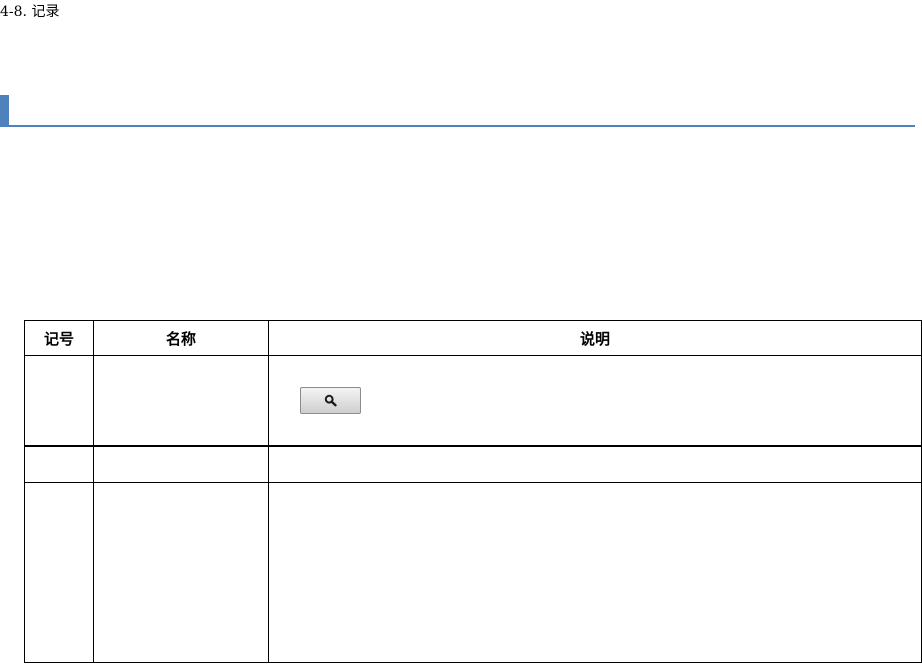 This screenshot has width=922, height=664. I want to click on header-description: 说明, so click(595, 338).